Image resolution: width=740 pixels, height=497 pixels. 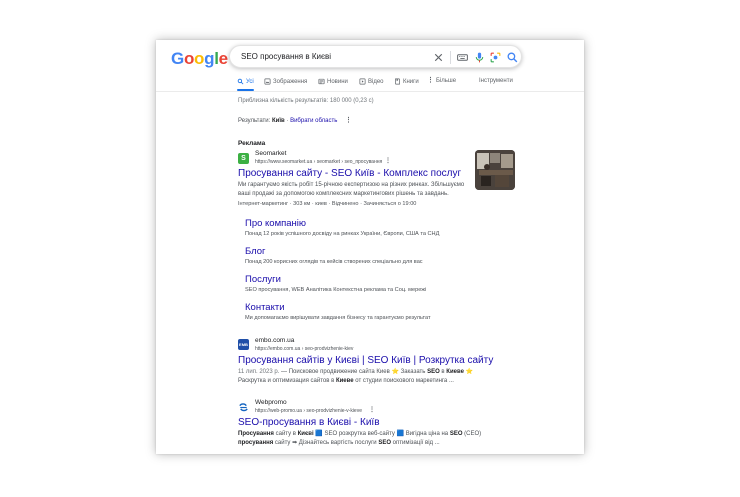 I want to click on result1-text: Раскрутка и оптимизация сайтов в, so click(x=287, y=381).